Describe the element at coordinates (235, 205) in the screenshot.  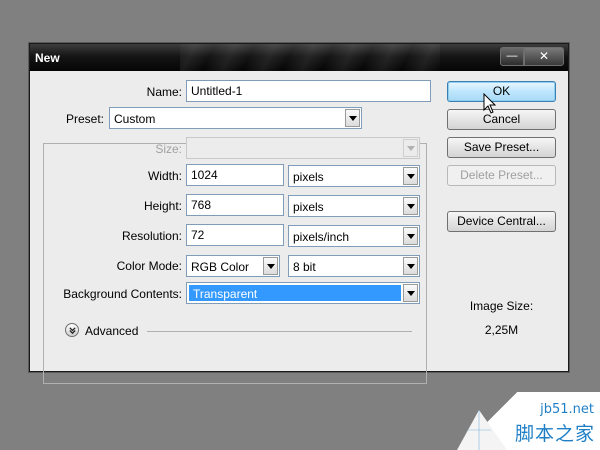
I see `height-input: 768` at that location.